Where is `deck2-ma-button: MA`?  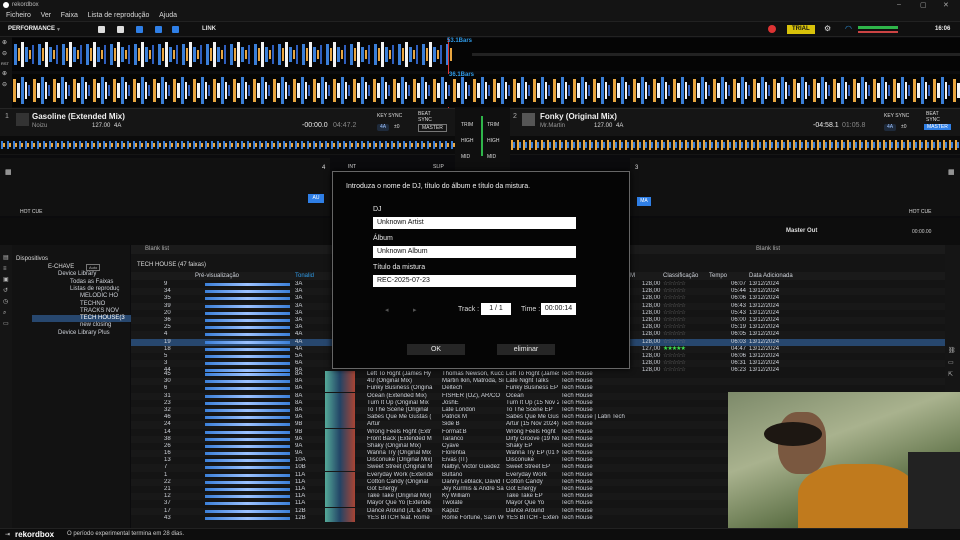 deck2-ma-button: MA is located at coordinates (644, 201).